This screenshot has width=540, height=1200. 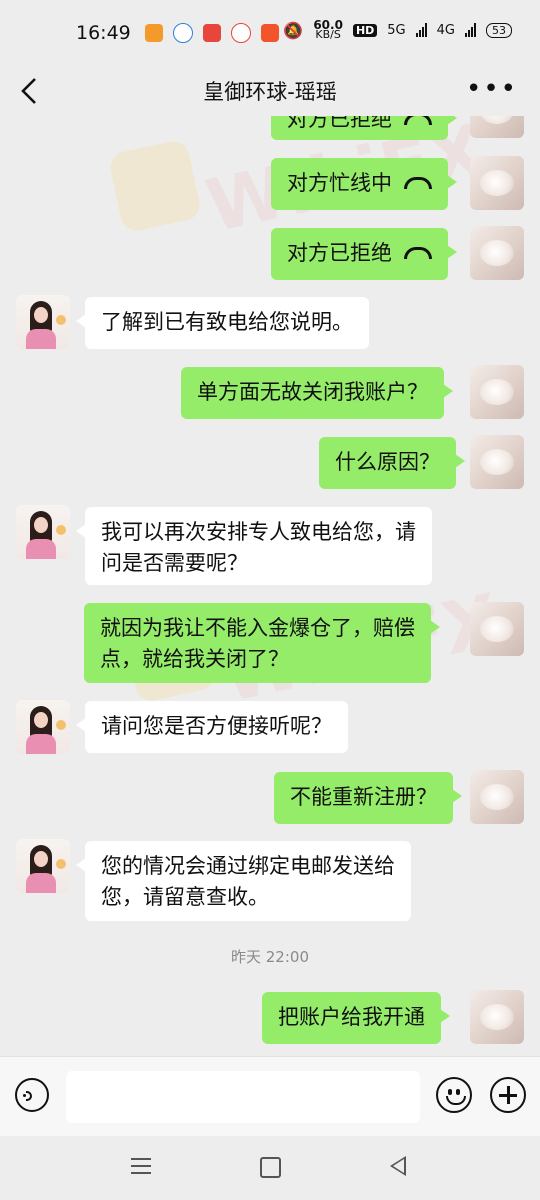 What do you see at coordinates (470, 30) in the screenshot?
I see `signal-4g-icon` at bounding box center [470, 30].